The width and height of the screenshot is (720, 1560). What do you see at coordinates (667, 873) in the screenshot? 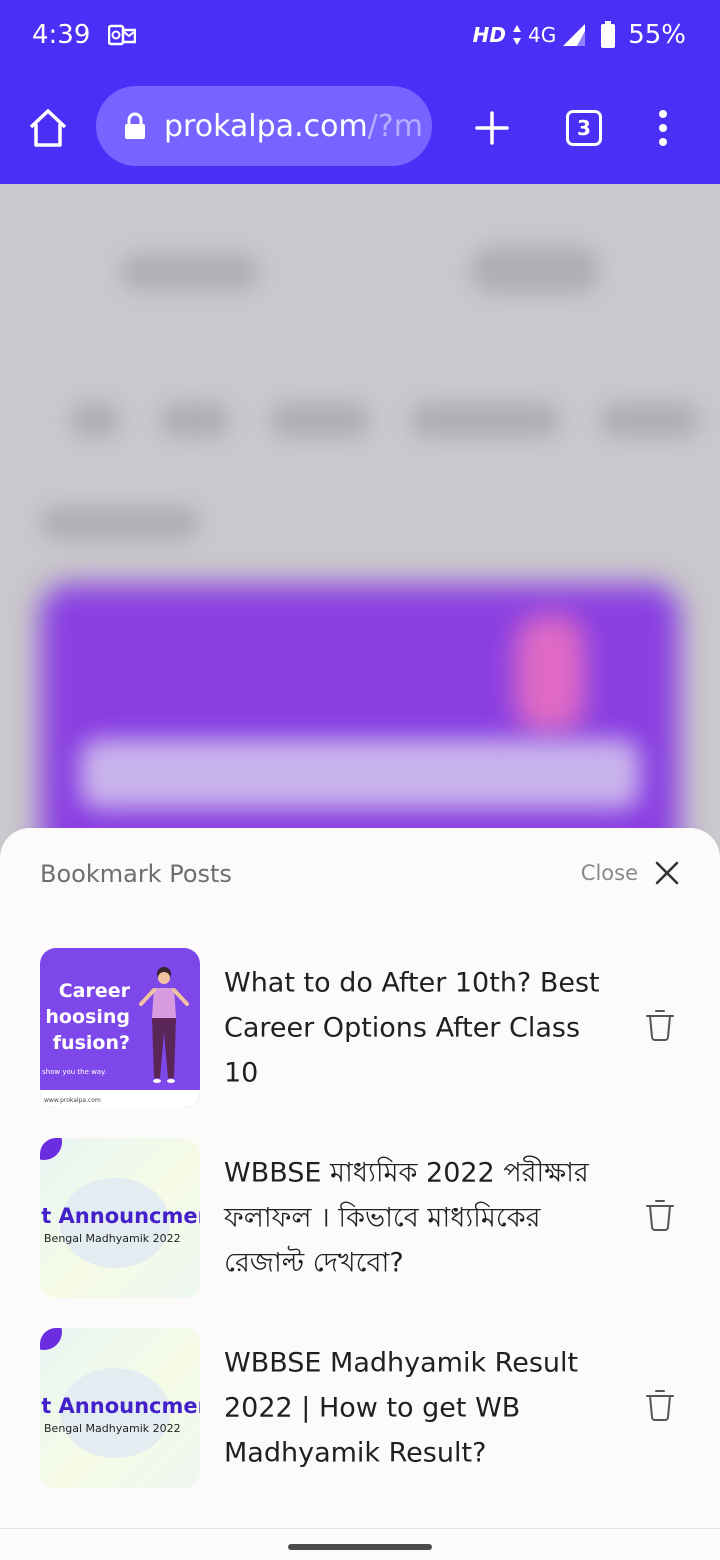
I see `close-icon` at bounding box center [667, 873].